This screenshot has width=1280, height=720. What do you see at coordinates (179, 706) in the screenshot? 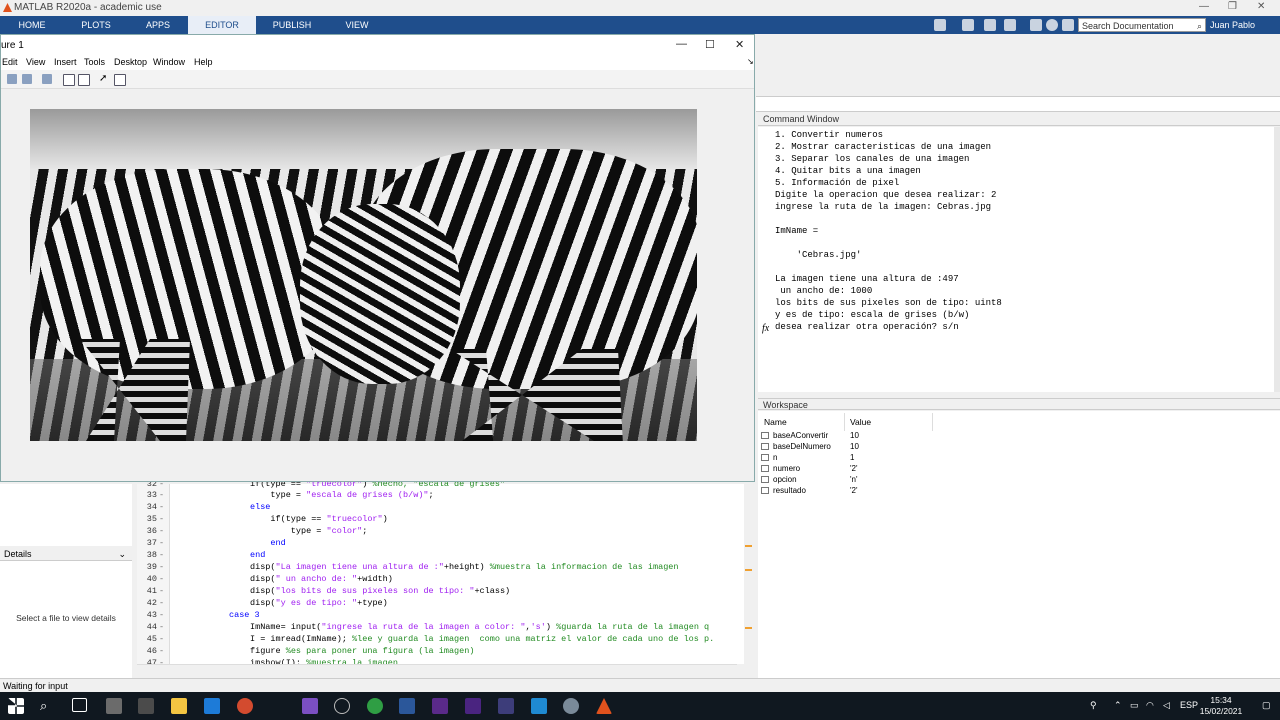
I see `file-explorer-icon` at bounding box center [179, 706].